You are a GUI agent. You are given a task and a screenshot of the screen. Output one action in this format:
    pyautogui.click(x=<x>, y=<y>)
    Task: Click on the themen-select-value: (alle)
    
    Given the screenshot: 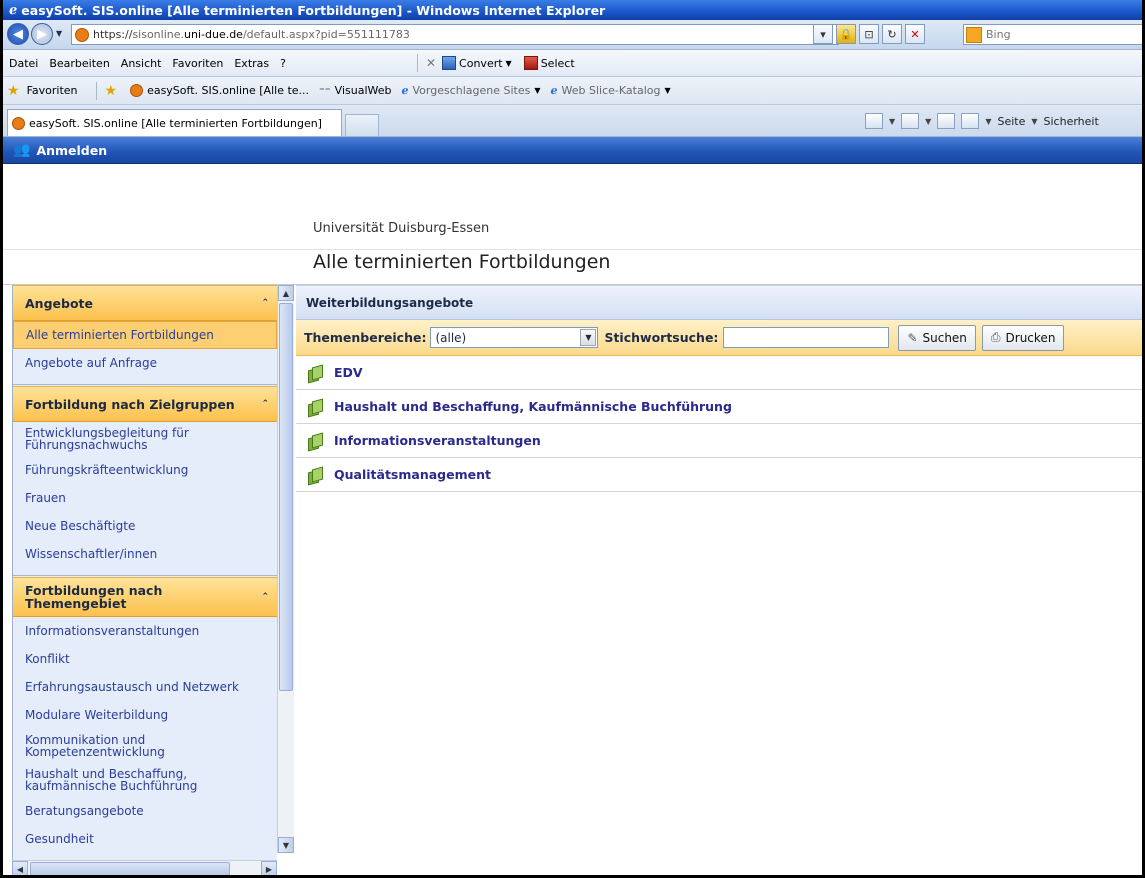 What is the action you would take?
    pyautogui.click(x=451, y=337)
    